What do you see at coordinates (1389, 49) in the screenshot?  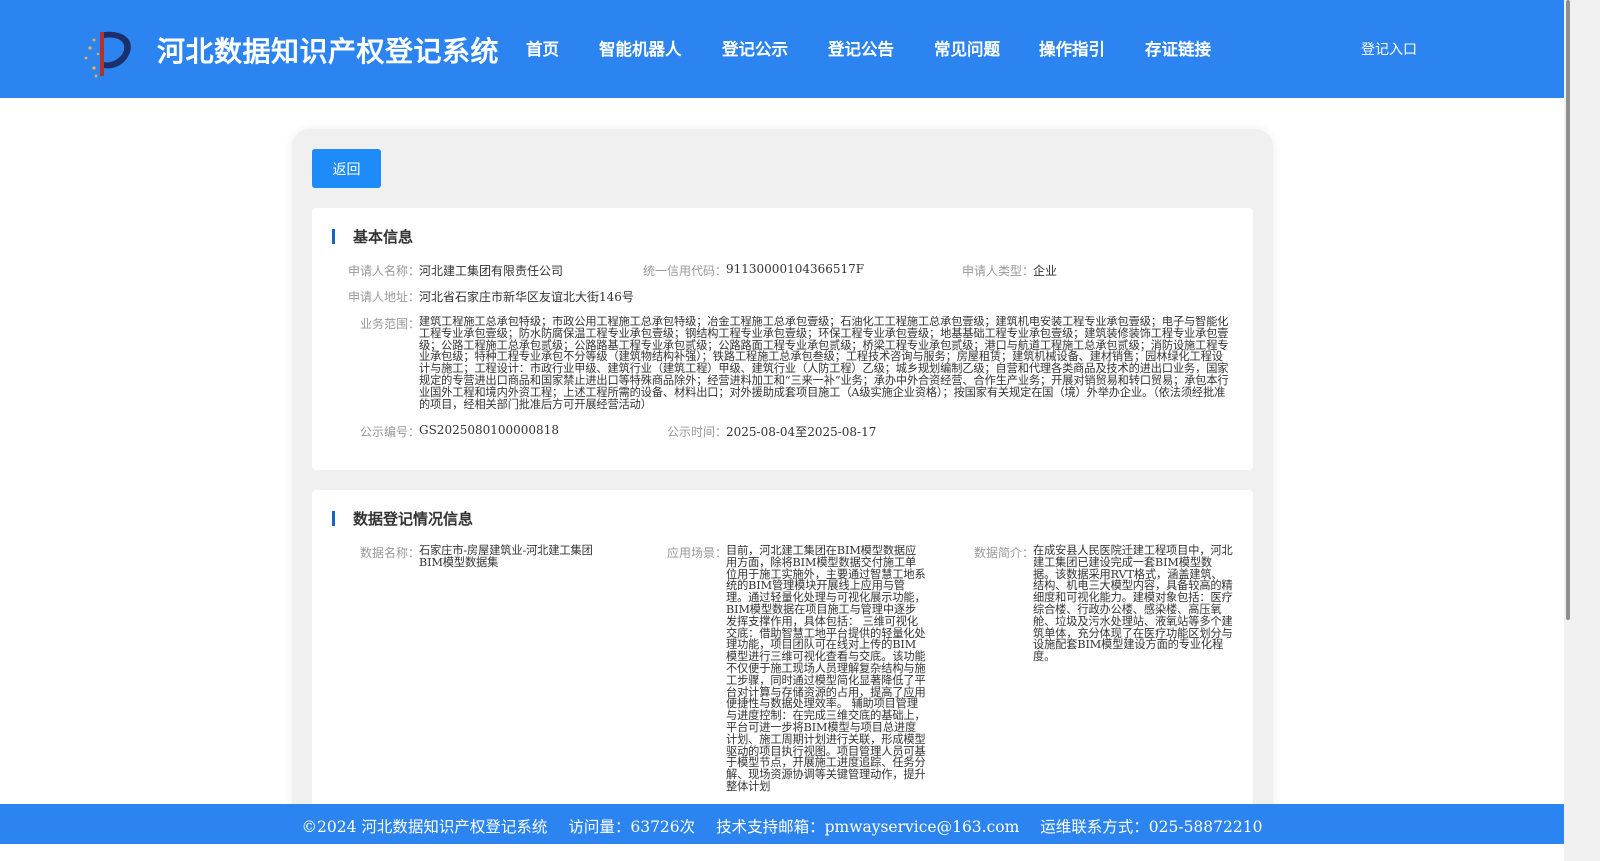 I see `login-link: 登记入口` at bounding box center [1389, 49].